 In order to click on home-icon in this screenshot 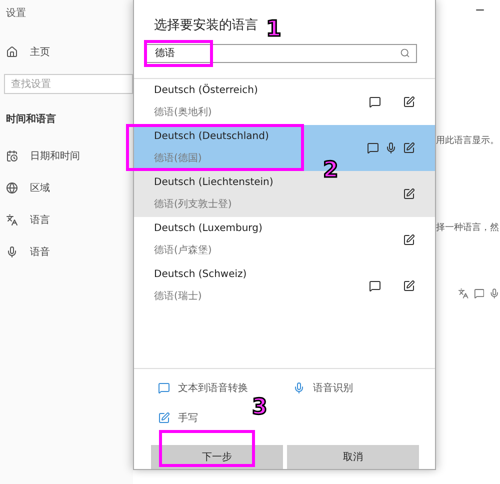, I will do `click(12, 52)`.